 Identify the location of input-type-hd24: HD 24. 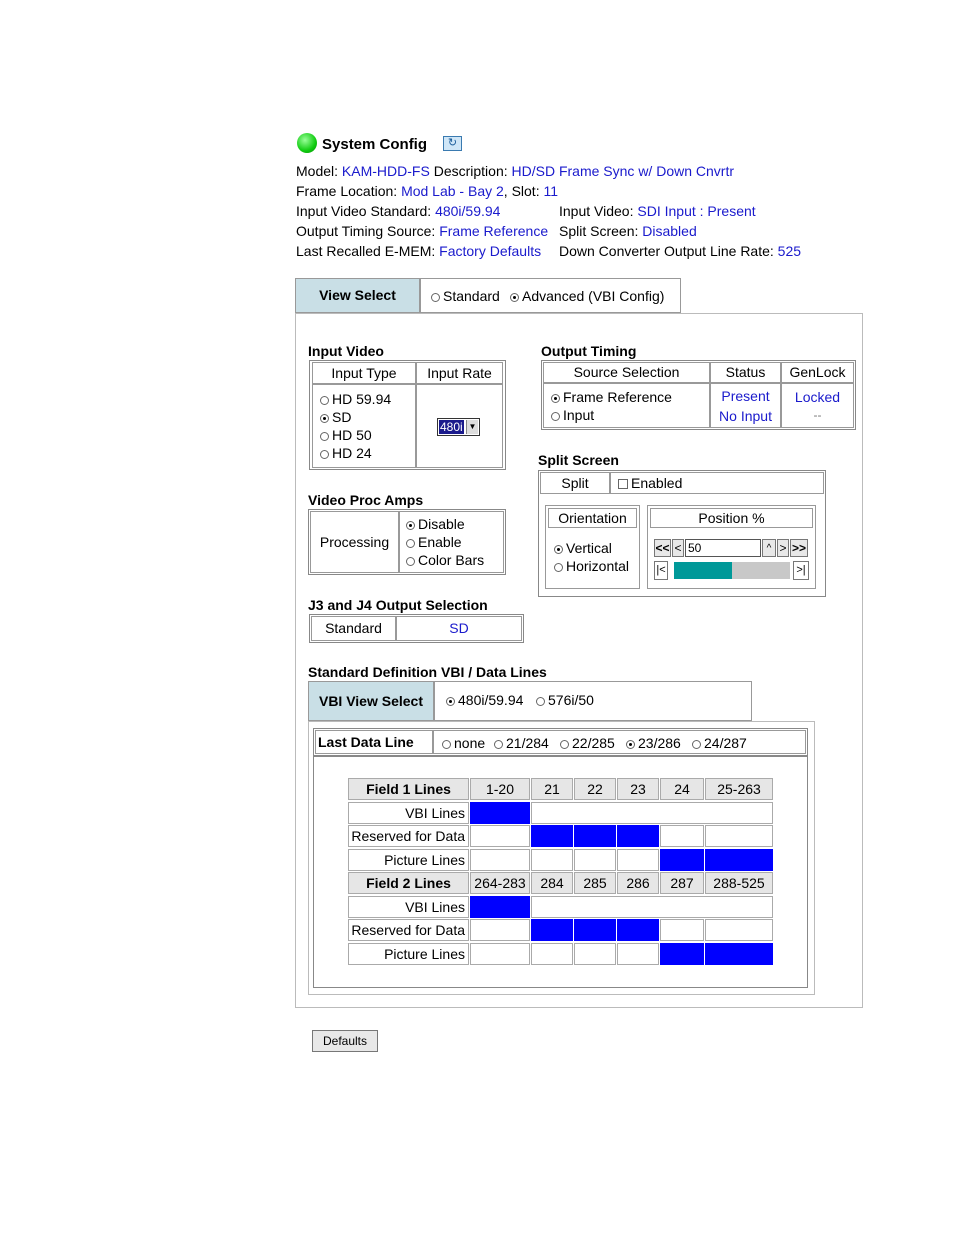
(346, 453).